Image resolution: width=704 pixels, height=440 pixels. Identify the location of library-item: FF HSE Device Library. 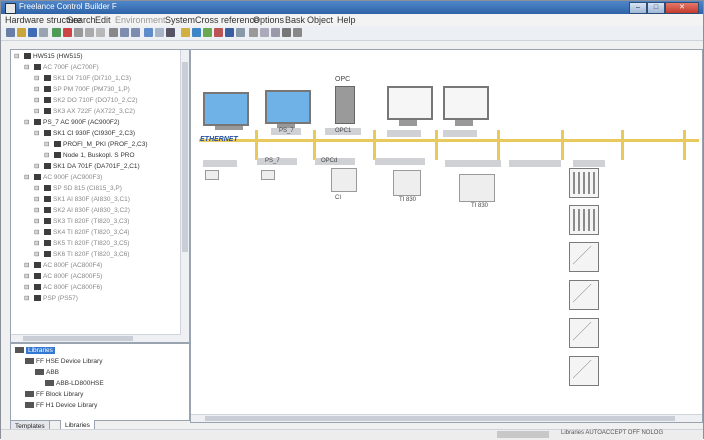
(63, 362).